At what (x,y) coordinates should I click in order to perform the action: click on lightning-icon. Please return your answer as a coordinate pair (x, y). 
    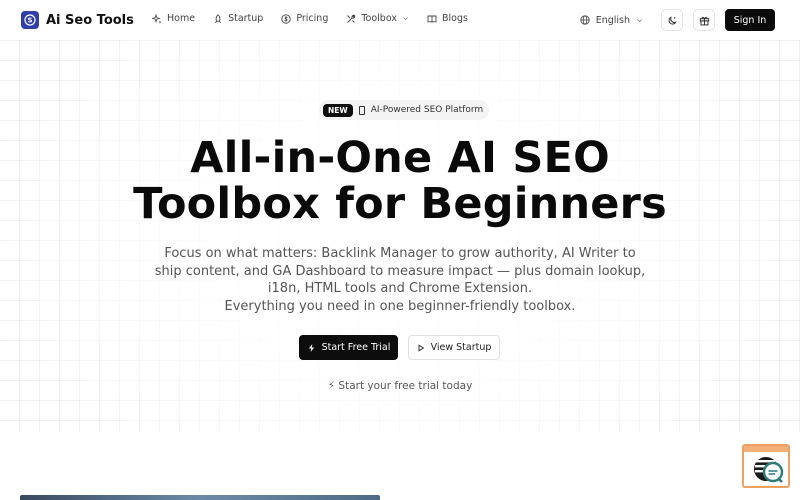
    Looking at the image, I should click on (311, 347).